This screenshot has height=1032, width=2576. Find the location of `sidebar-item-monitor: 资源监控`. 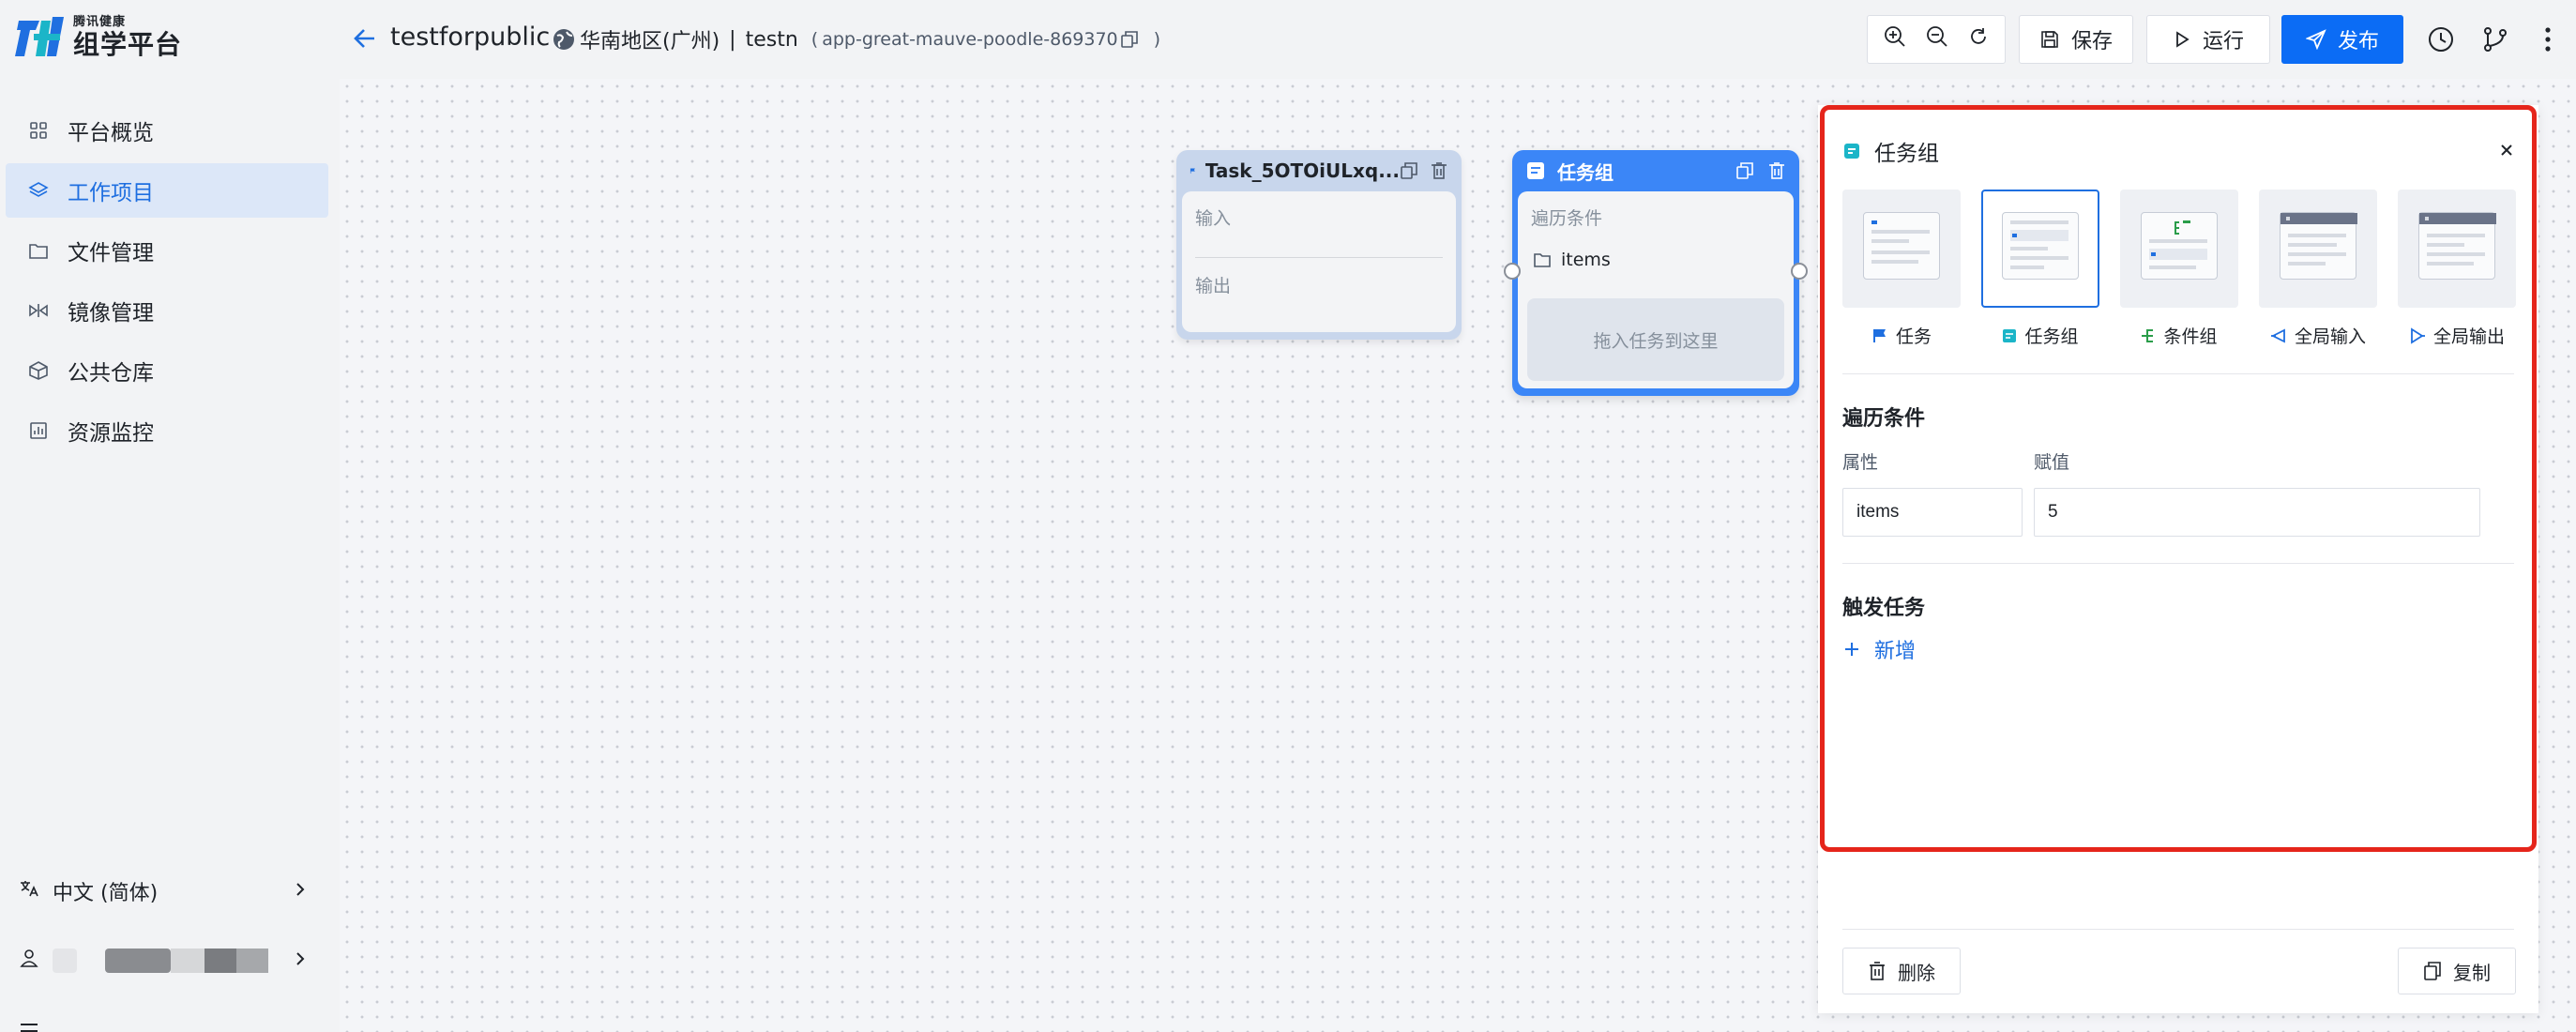

sidebar-item-monitor: 资源监控 is located at coordinates (167, 430).